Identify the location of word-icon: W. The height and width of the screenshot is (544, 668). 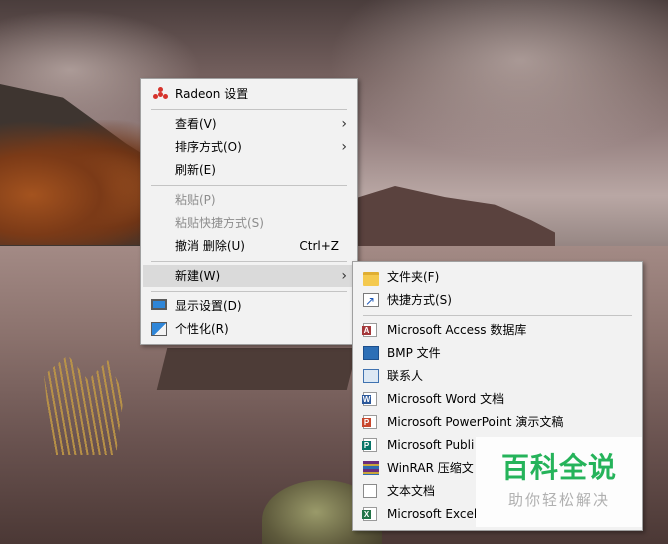
(369, 399).